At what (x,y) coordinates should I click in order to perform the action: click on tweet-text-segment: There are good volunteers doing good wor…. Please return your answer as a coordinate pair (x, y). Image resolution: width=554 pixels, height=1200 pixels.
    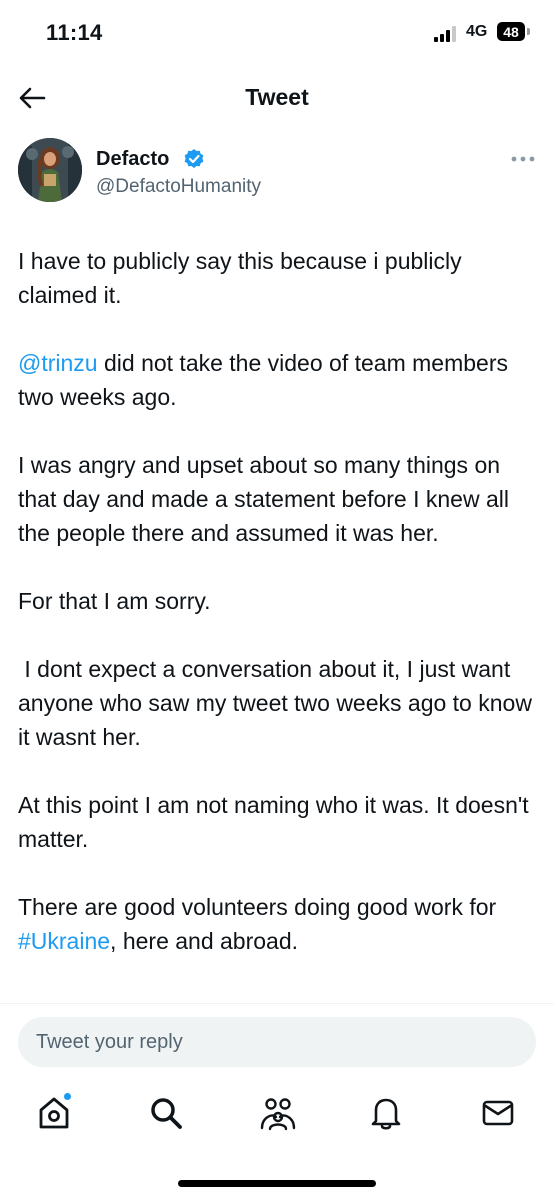
    Looking at the image, I should click on (257, 907).